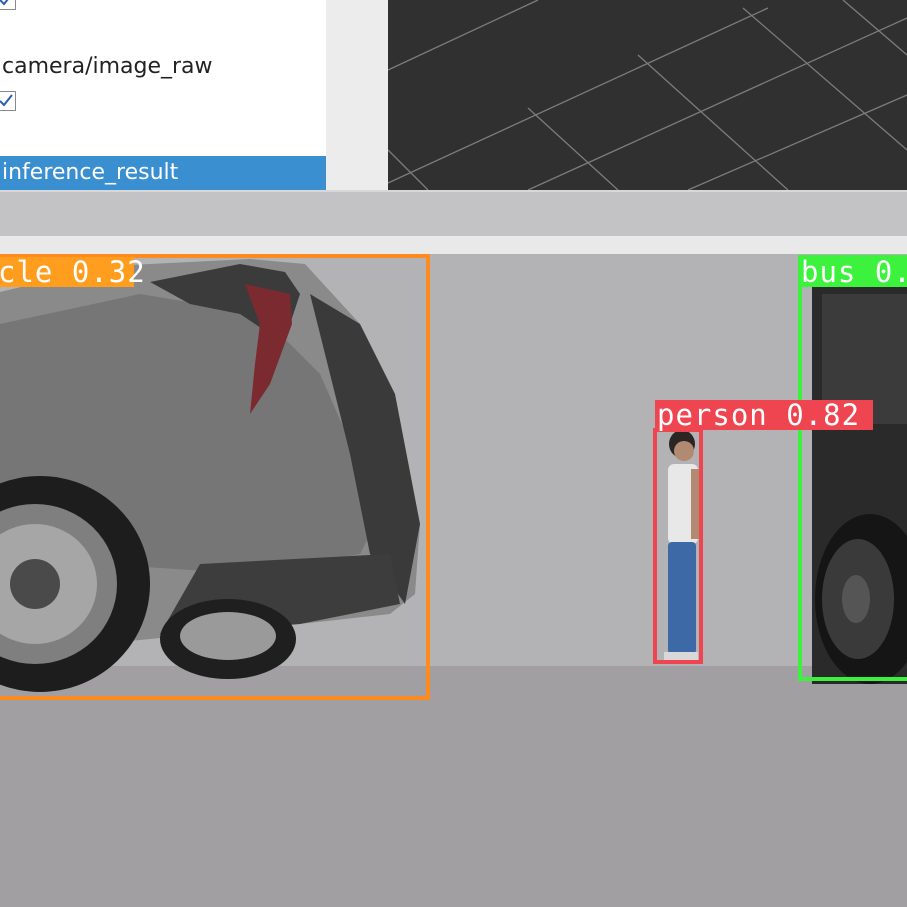 The height and width of the screenshot is (907, 907). I want to click on display-item-label: inference_result, so click(90, 172).